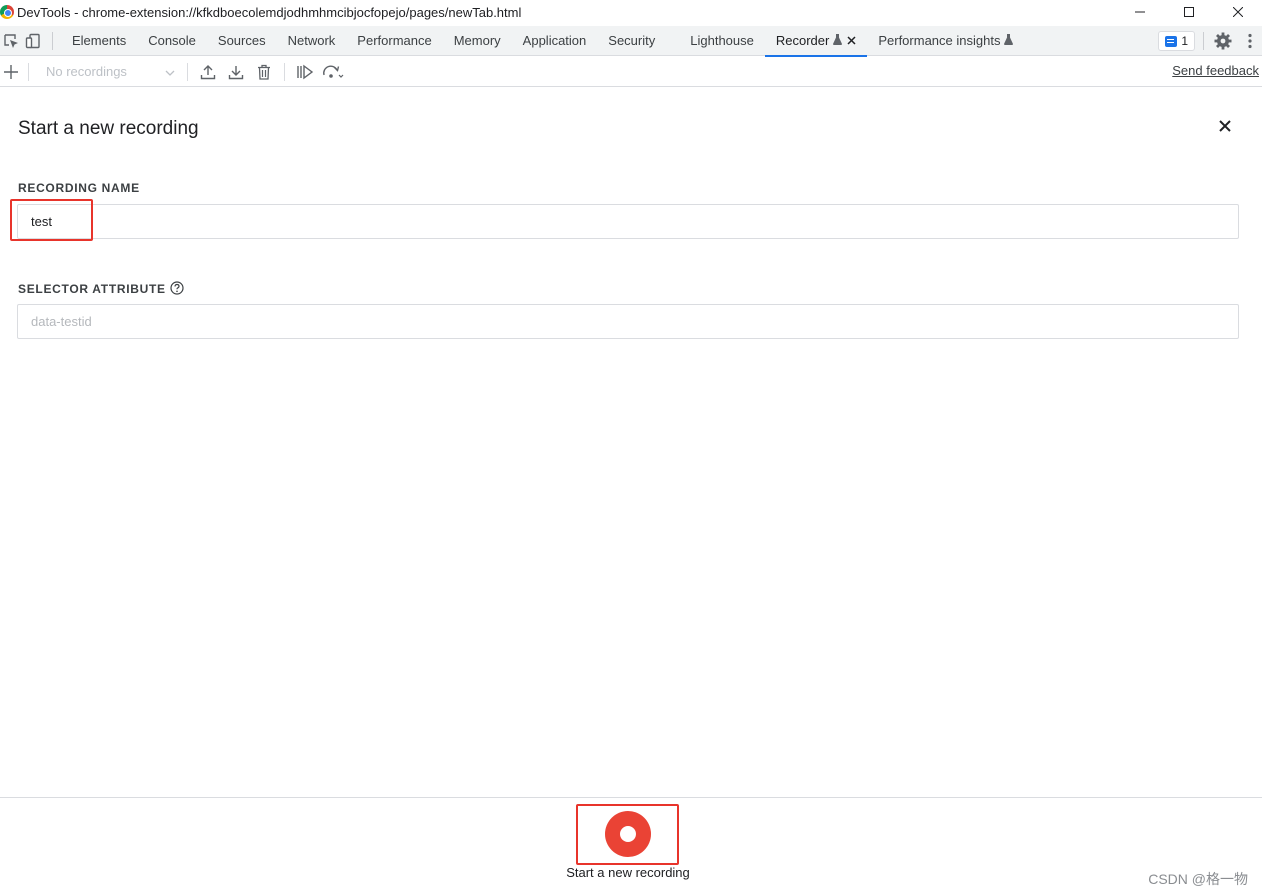 This screenshot has height=893, width=1262. Describe the element at coordinates (305, 72) in the screenshot. I see `replay-icon` at that location.